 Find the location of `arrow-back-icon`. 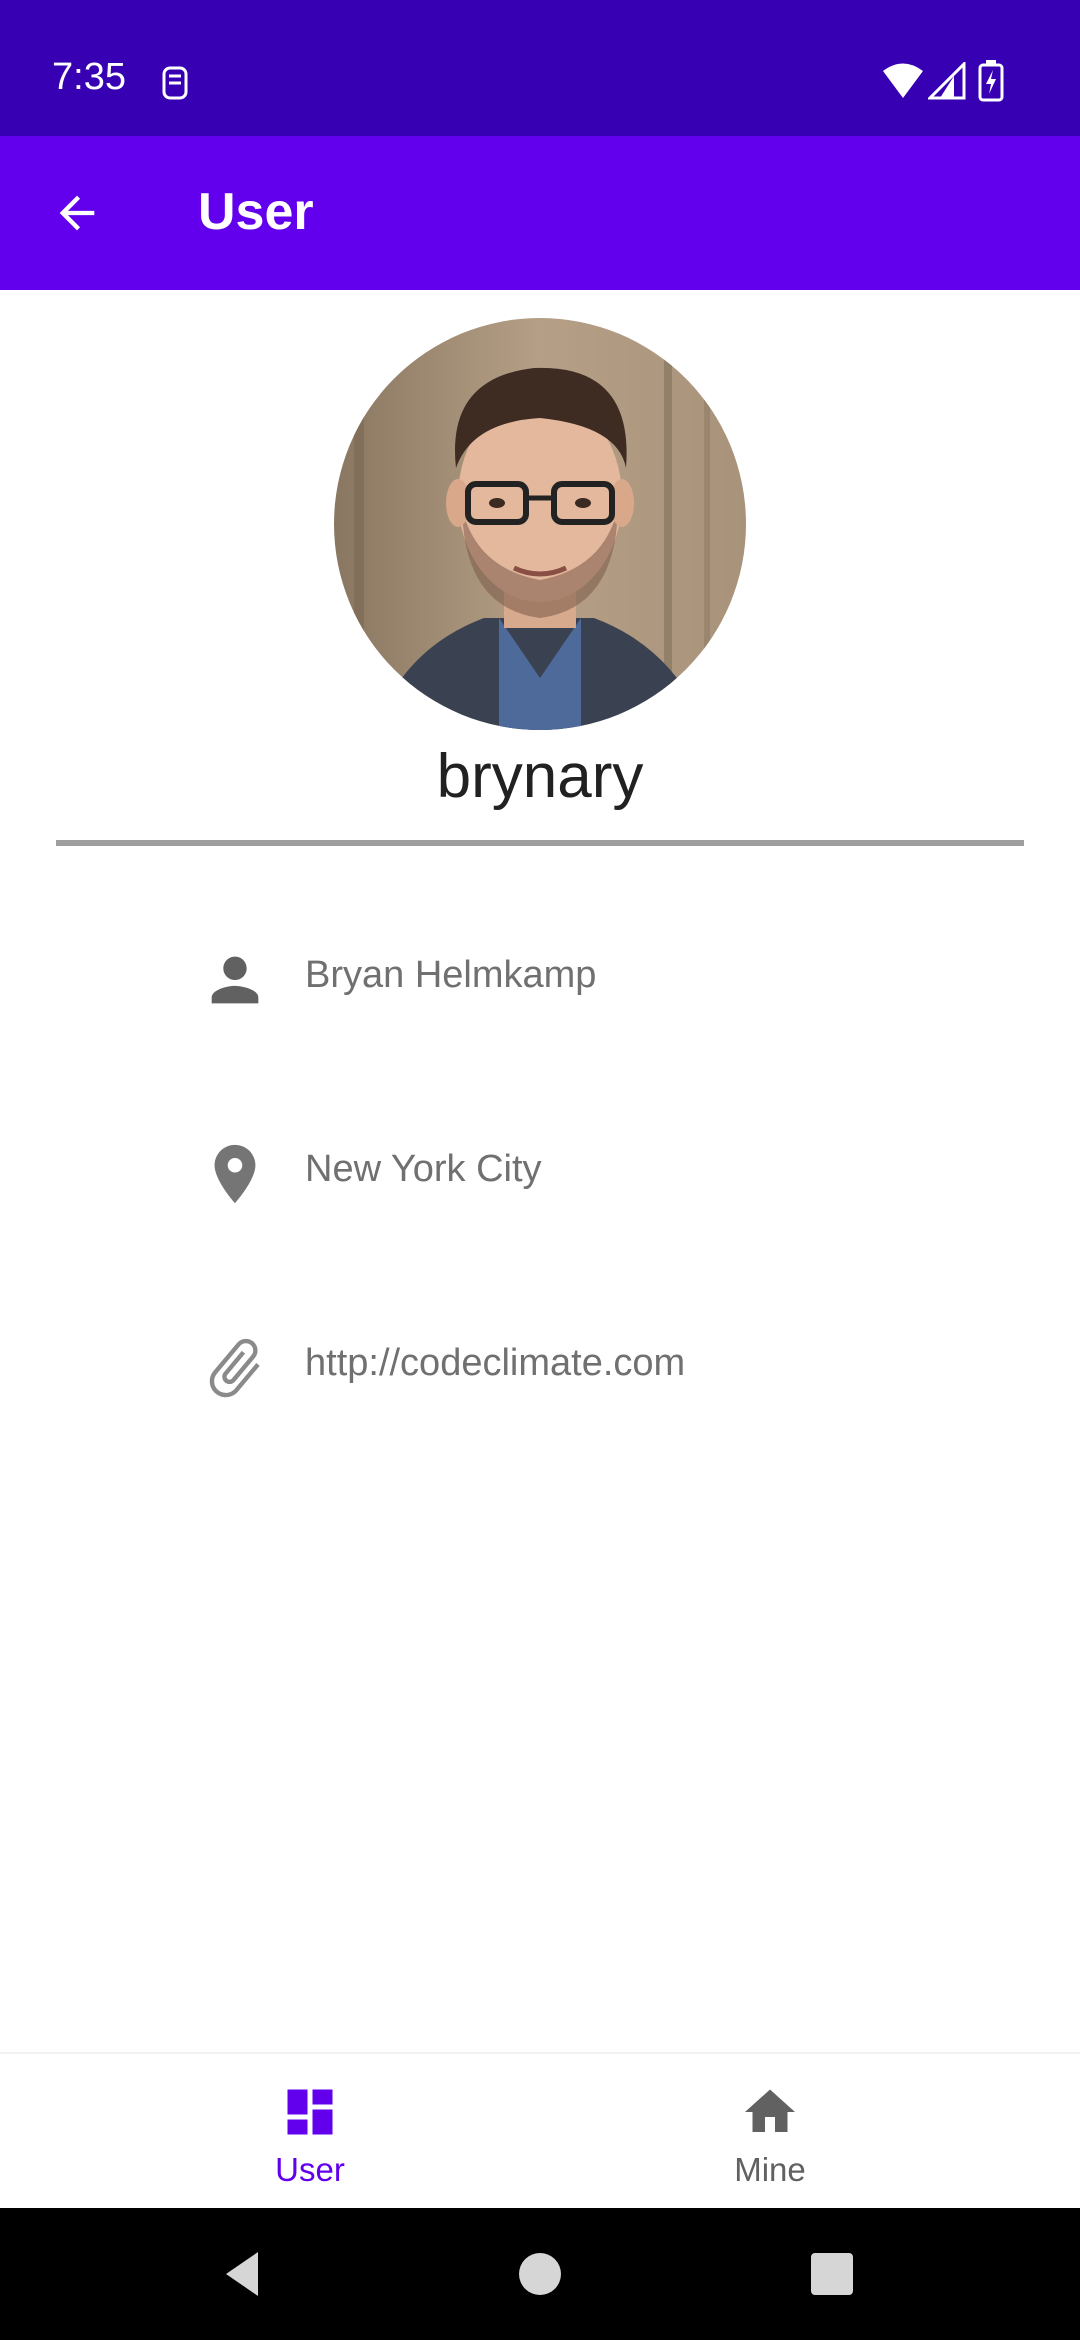

arrow-back-icon is located at coordinates (77, 213).